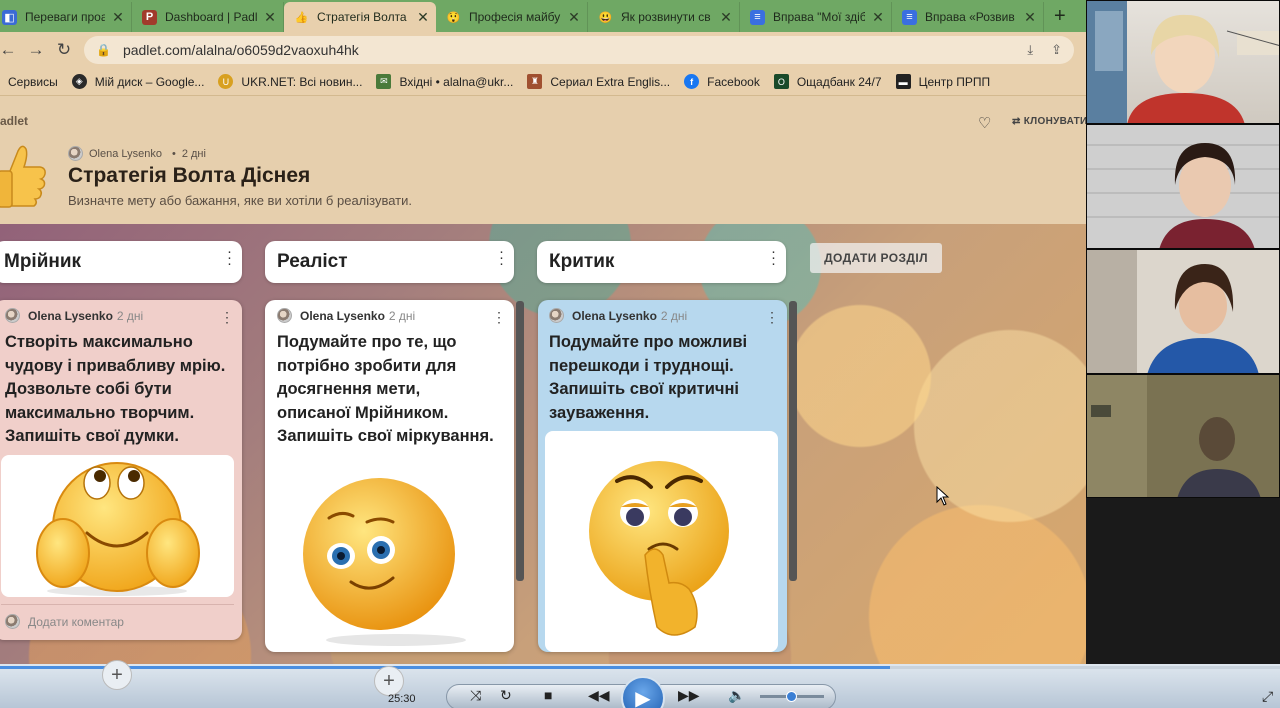 Image resolution: width=1280 pixels, height=708 pixels. What do you see at coordinates (1183, 581) in the screenshot?
I see `participants-empty-area` at bounding box center [1183, 581].